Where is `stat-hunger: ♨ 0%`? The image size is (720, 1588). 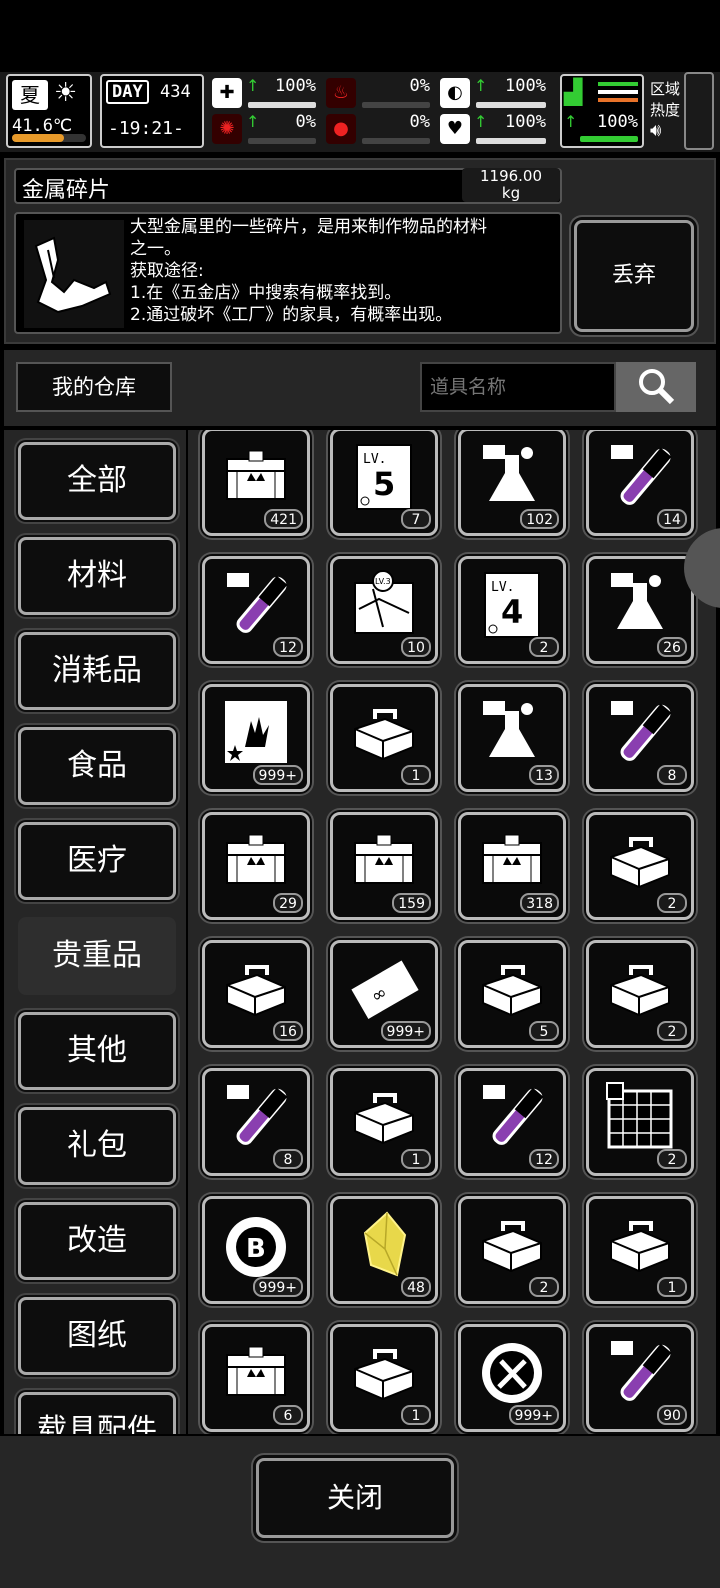
stat-hunger: ♨ 0% is located at coordinates (380, 93).